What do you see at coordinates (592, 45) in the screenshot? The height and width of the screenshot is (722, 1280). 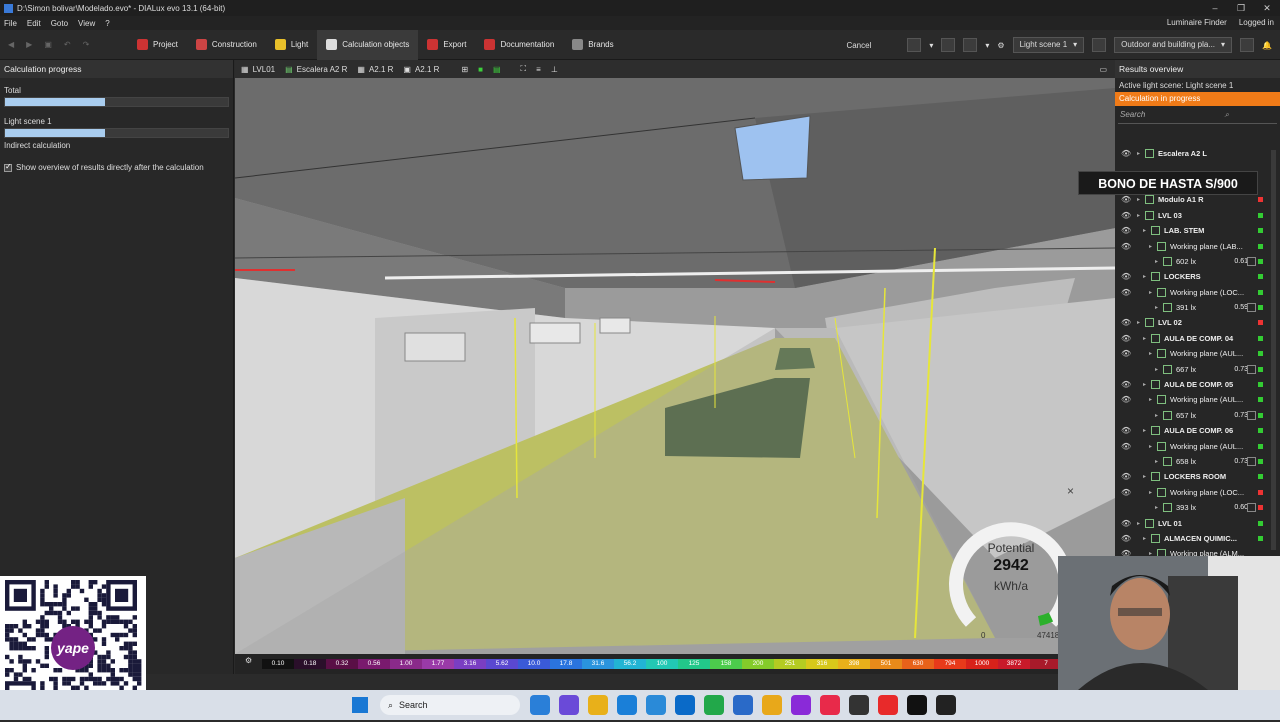 I see `tab-brands: Brands` at bounding box center [592, 45].